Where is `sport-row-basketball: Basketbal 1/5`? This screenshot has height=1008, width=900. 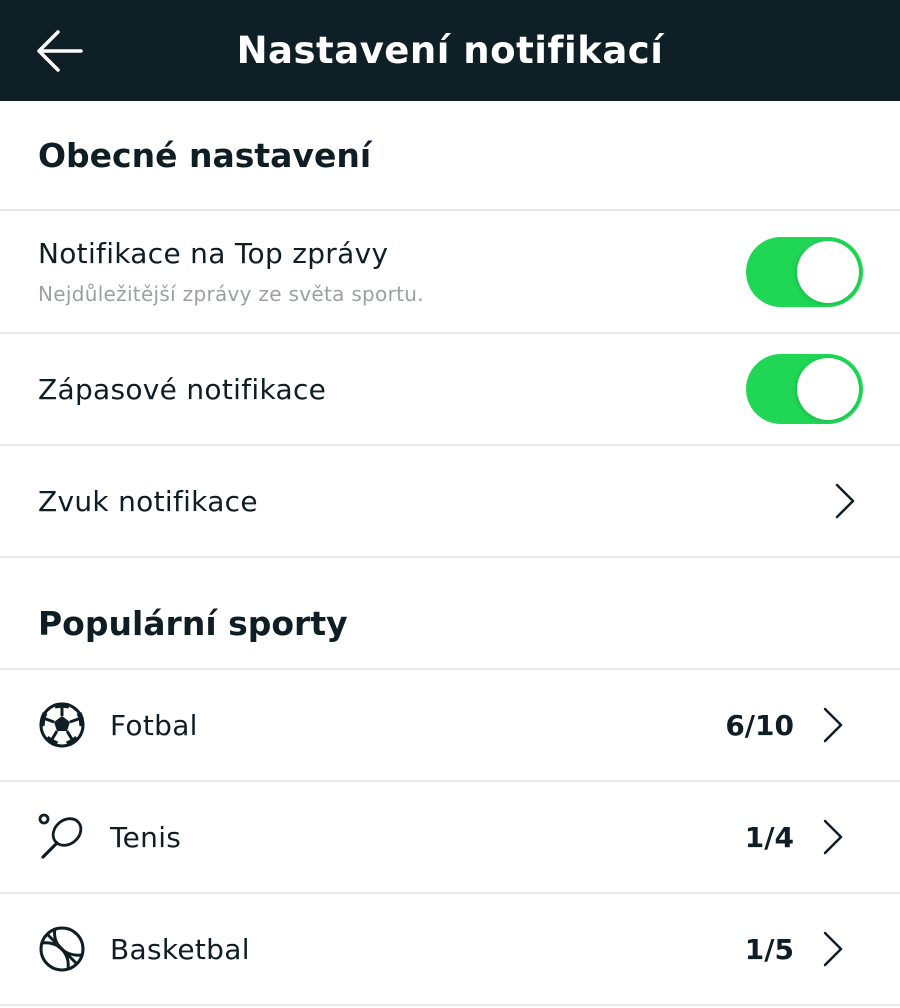 sport-row-basketball: Basketbal 1/5 is located at coordinates (450, 950).